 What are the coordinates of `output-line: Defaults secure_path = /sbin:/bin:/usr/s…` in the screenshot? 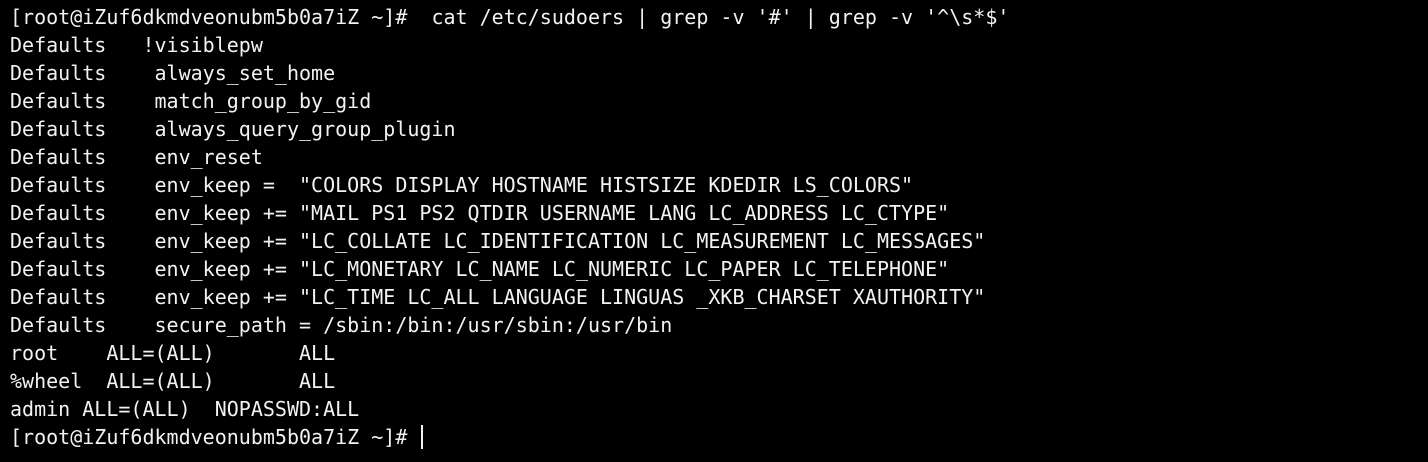 It's located at (341, 325).